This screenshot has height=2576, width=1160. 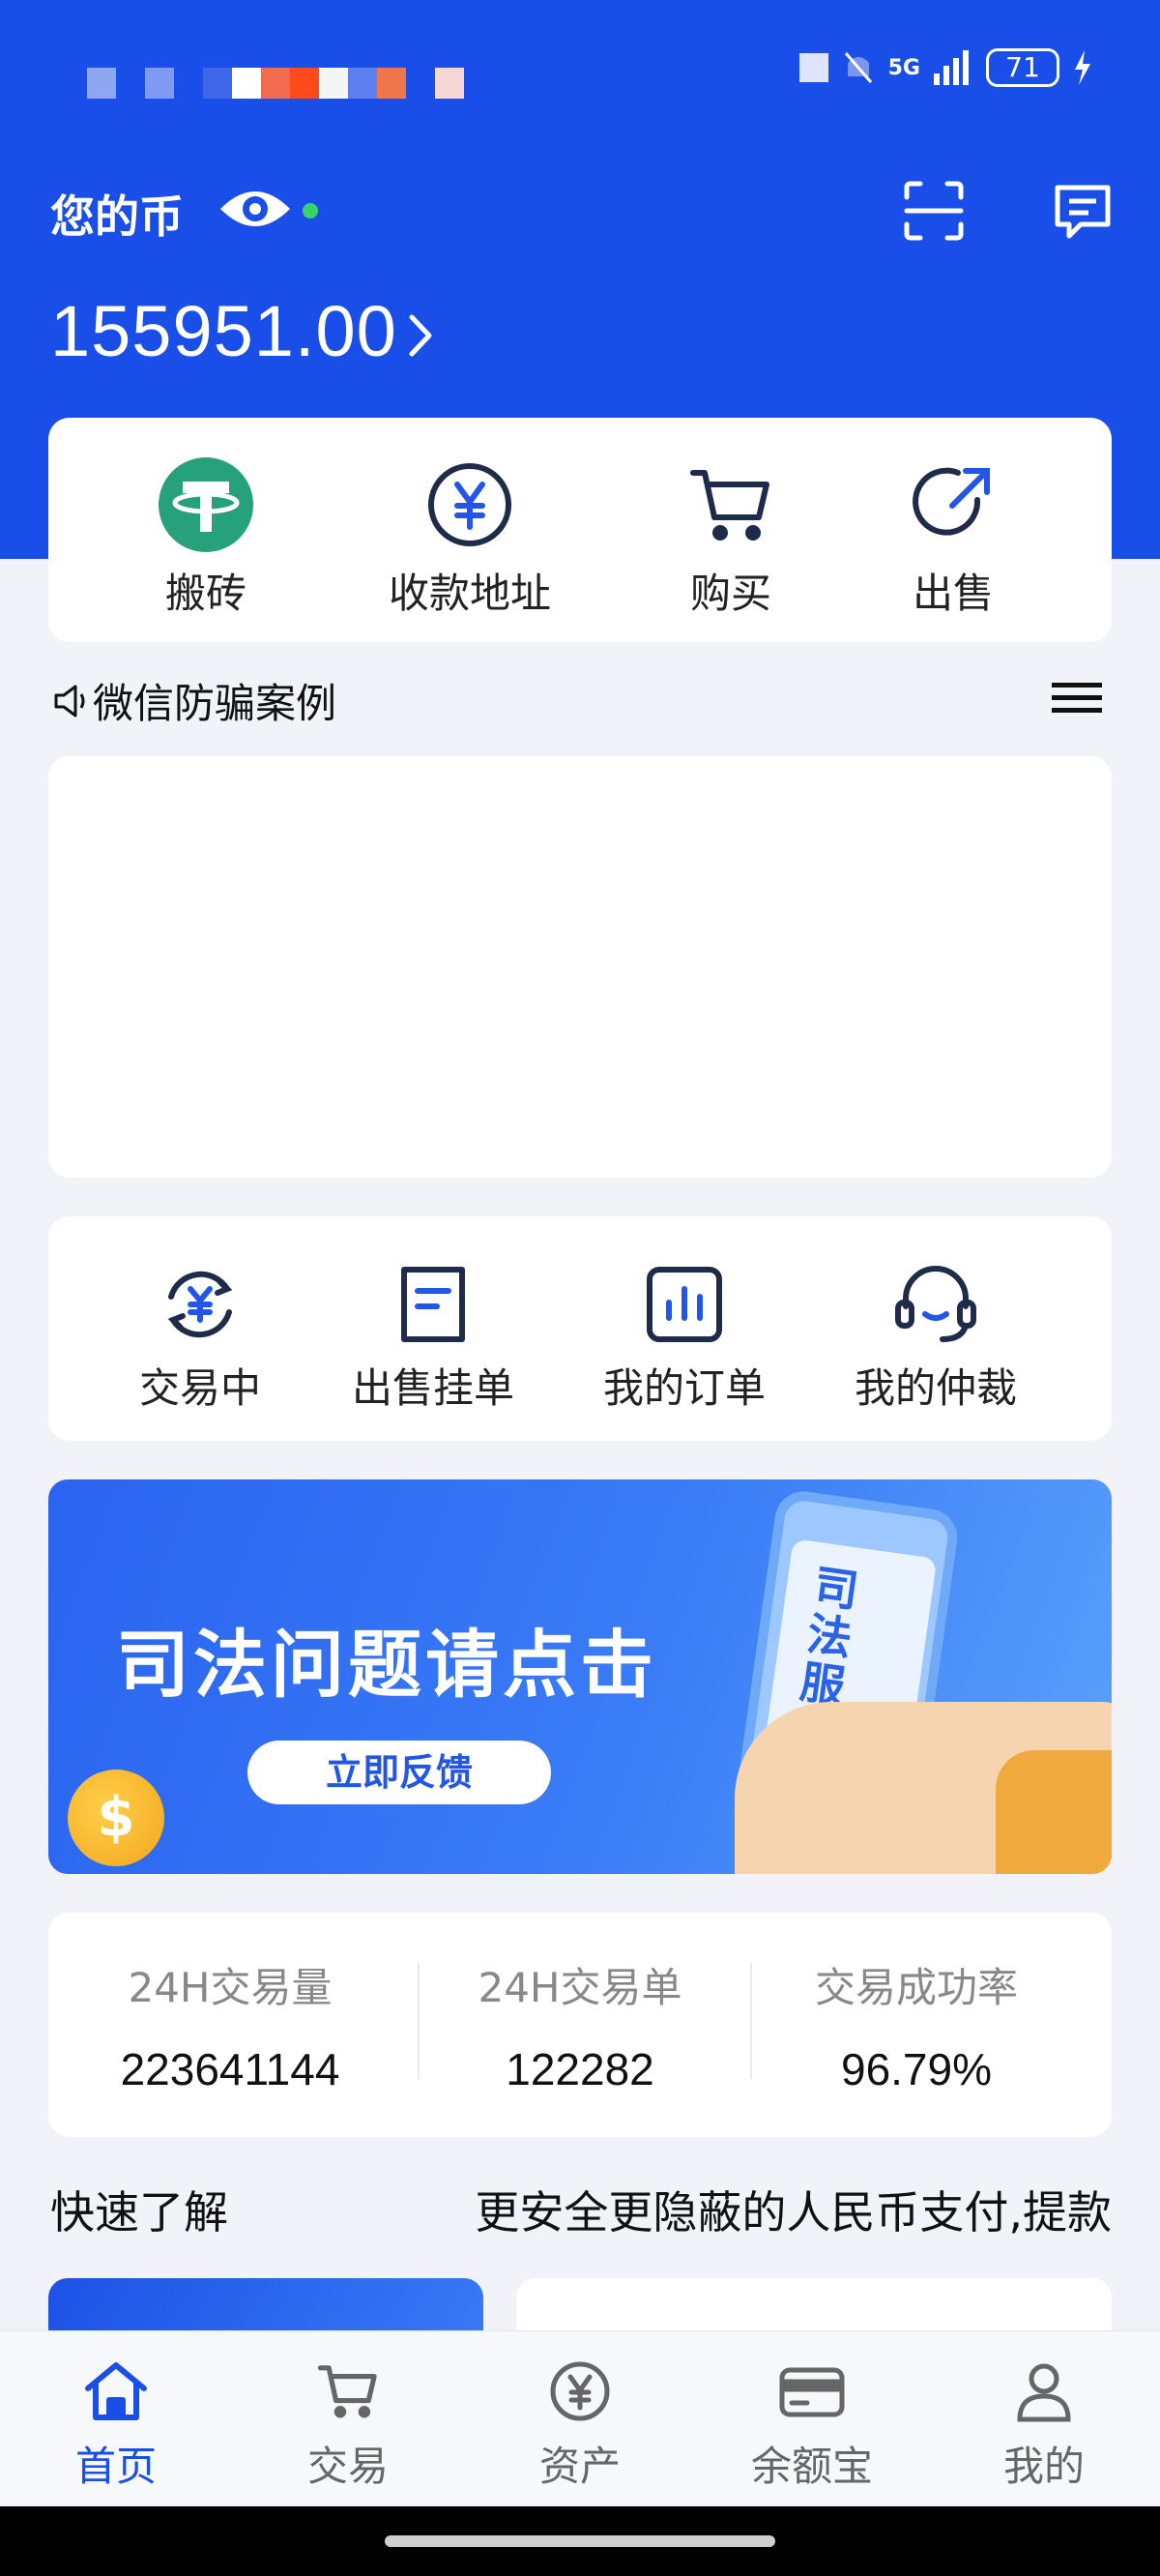 What do you see at coordinates (1023, 67) in the screenshot?
I see `battery-indicator: 71` at bounding box center [1023, 67].